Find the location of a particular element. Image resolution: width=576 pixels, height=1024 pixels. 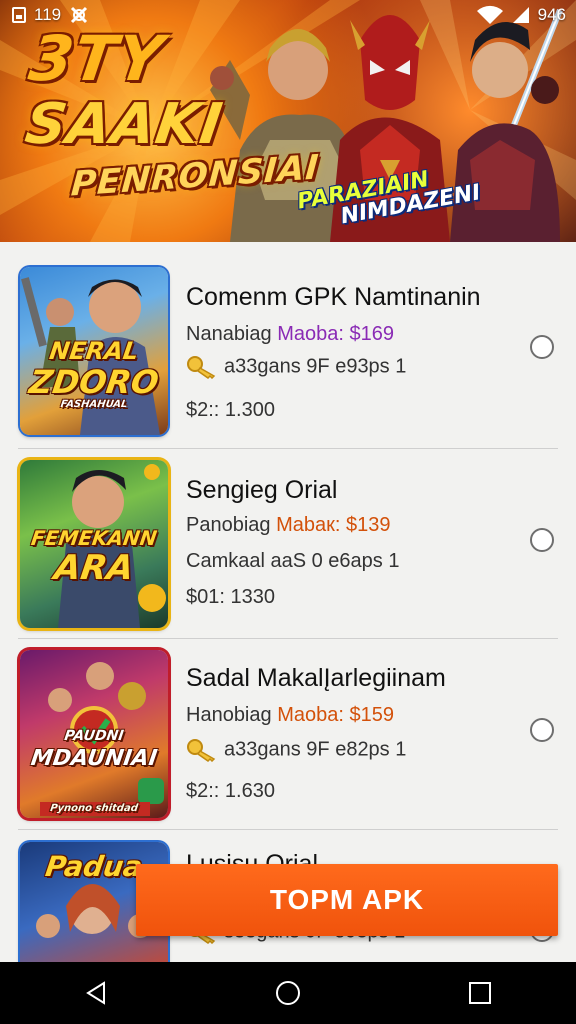

app-info-text: a33gans 9F e82ps 1 is located at coordinates (315, 749).